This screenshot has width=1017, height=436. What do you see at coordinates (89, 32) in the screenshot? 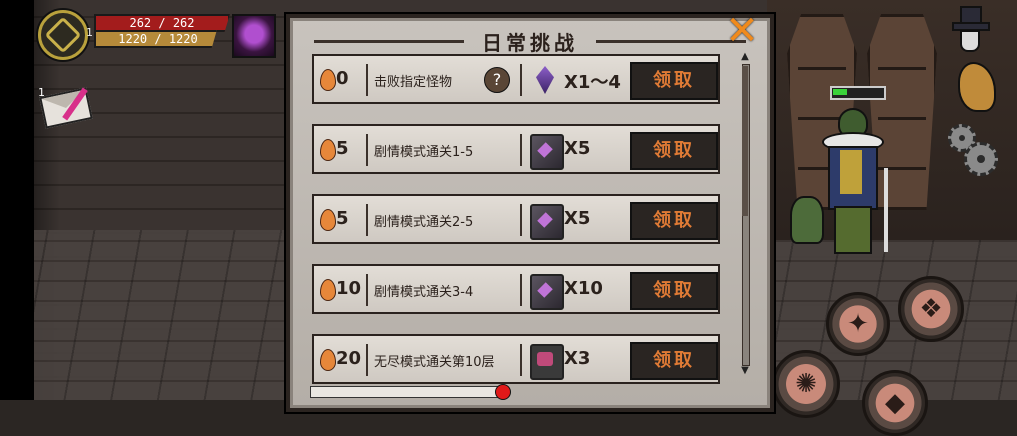
I see `player-level: 1` at bounding box center [89, 32].